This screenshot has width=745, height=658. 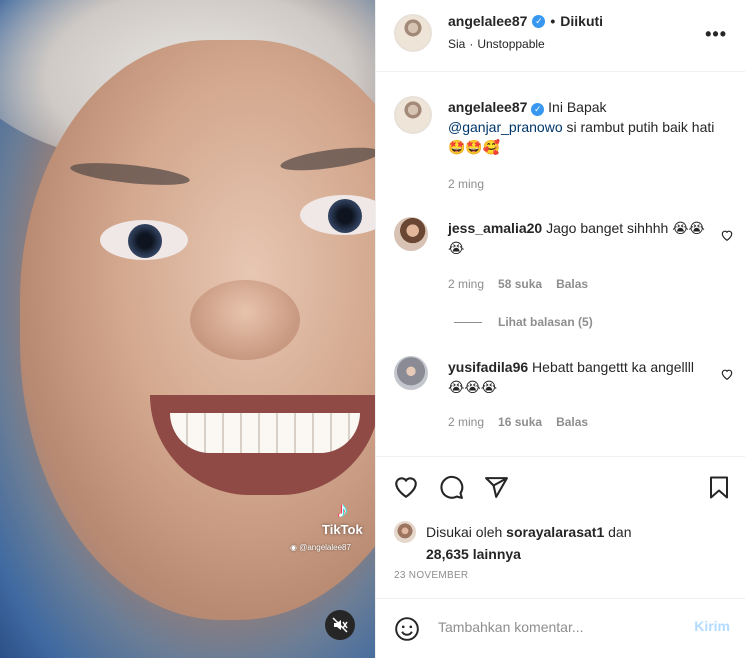 I want to click on author-avatar, so click(x=413, y=33).